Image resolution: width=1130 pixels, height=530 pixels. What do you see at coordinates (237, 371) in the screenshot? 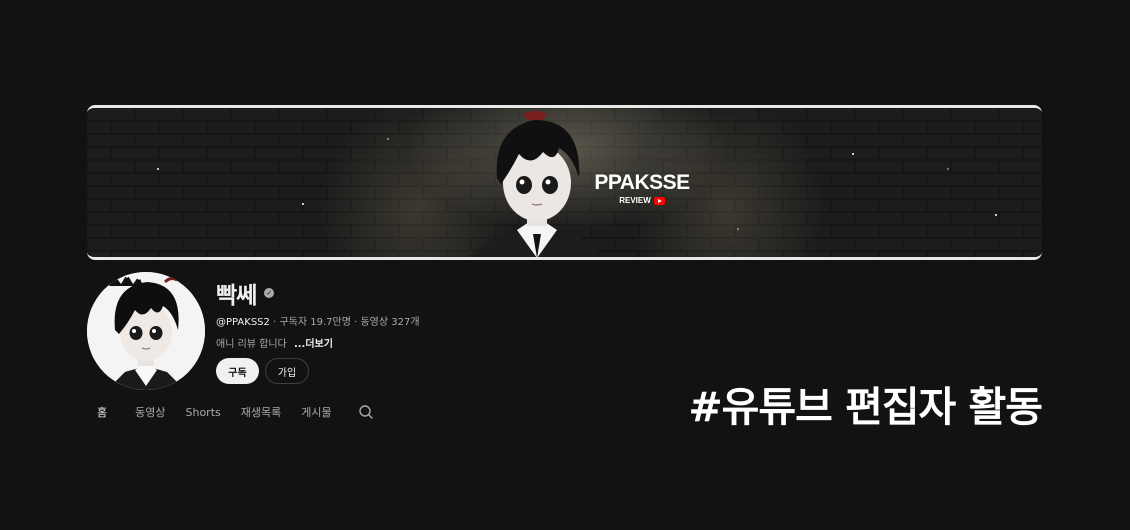
I see `subscribe-button: 구독` at bounding box center [237, 371].